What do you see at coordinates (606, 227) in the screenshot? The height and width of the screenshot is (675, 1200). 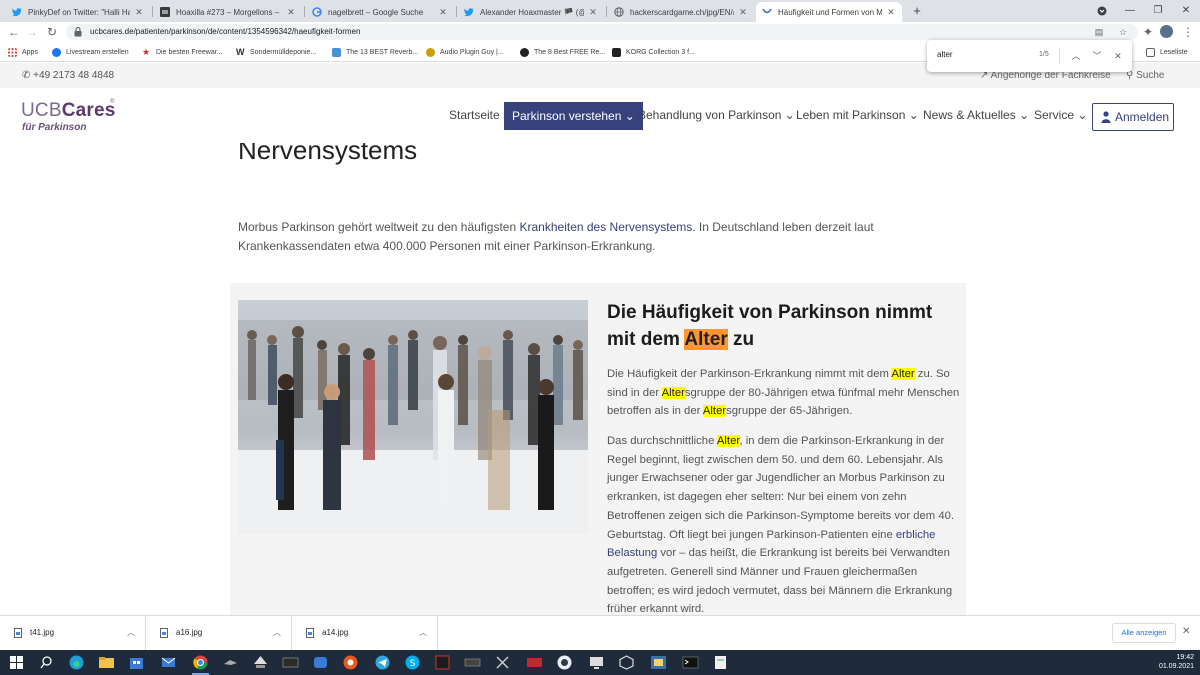 I see `link-nervous-system-diseases: Krankheiten des Nervensystems` at bounding box center [606, 227].